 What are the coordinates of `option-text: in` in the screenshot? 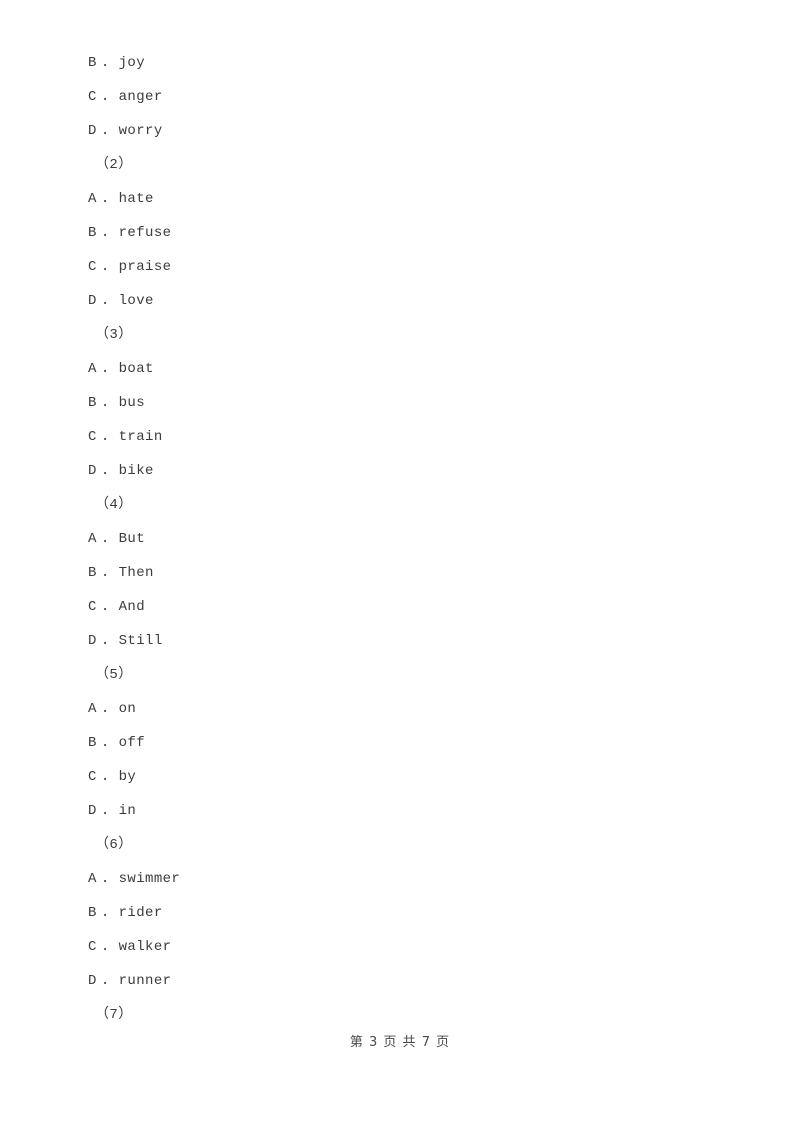 It's located at (127, 811).